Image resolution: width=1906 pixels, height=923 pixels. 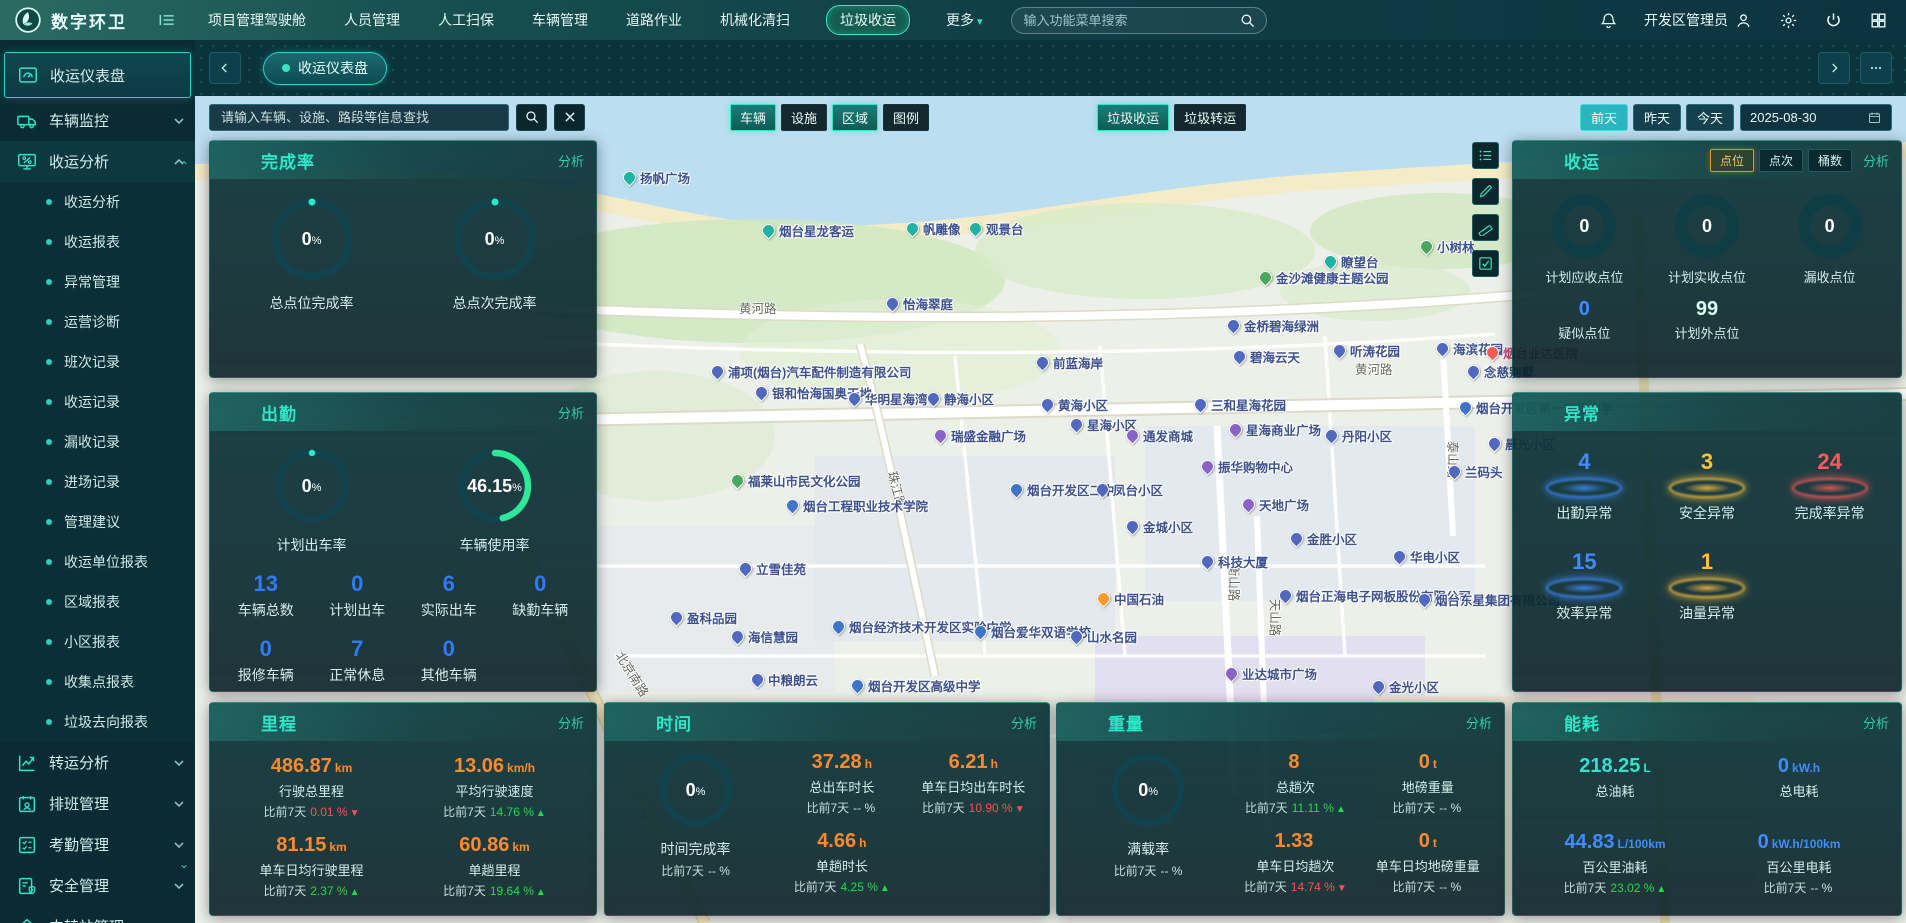 What do you see at coordinates (1698, 20) in the screenshot?
I see `user-account: 开发区管理员` at bounding box center [1698, 20].